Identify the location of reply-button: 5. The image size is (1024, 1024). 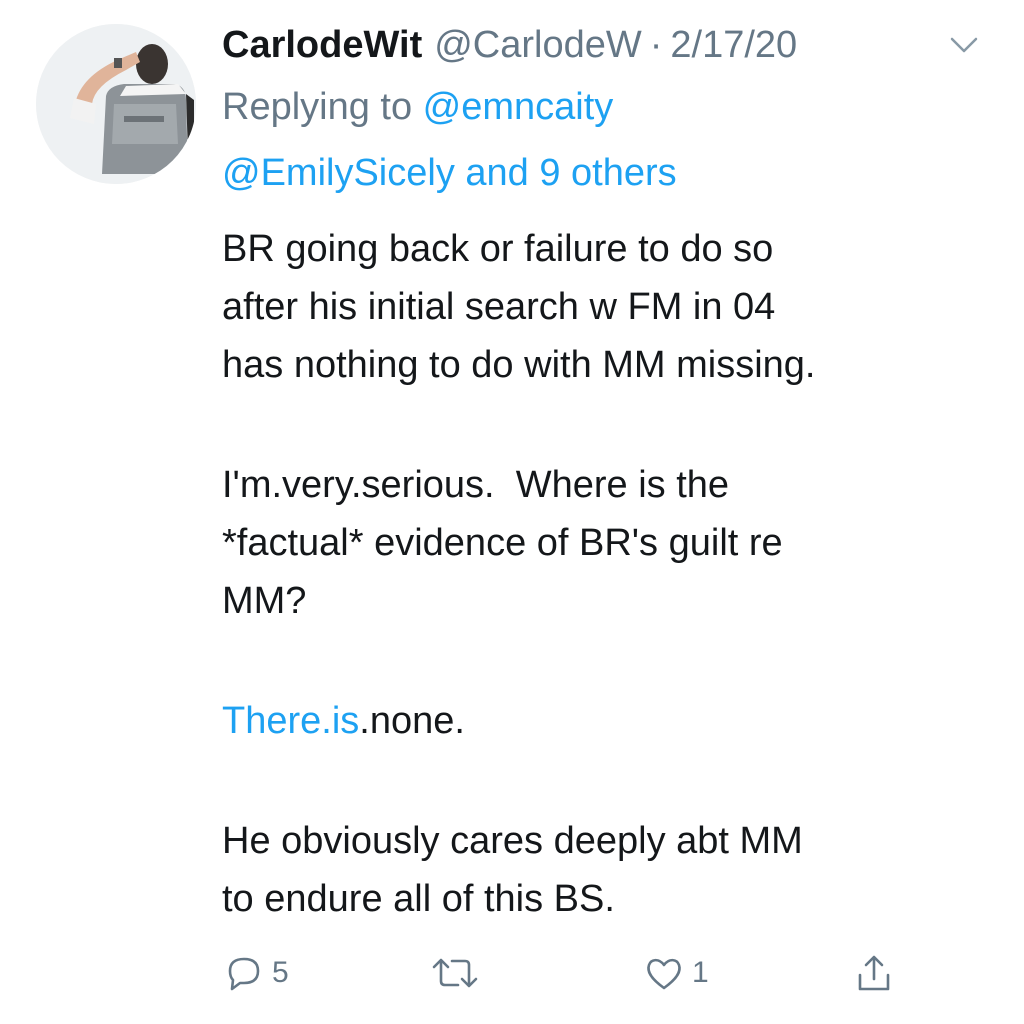
(255, 973).